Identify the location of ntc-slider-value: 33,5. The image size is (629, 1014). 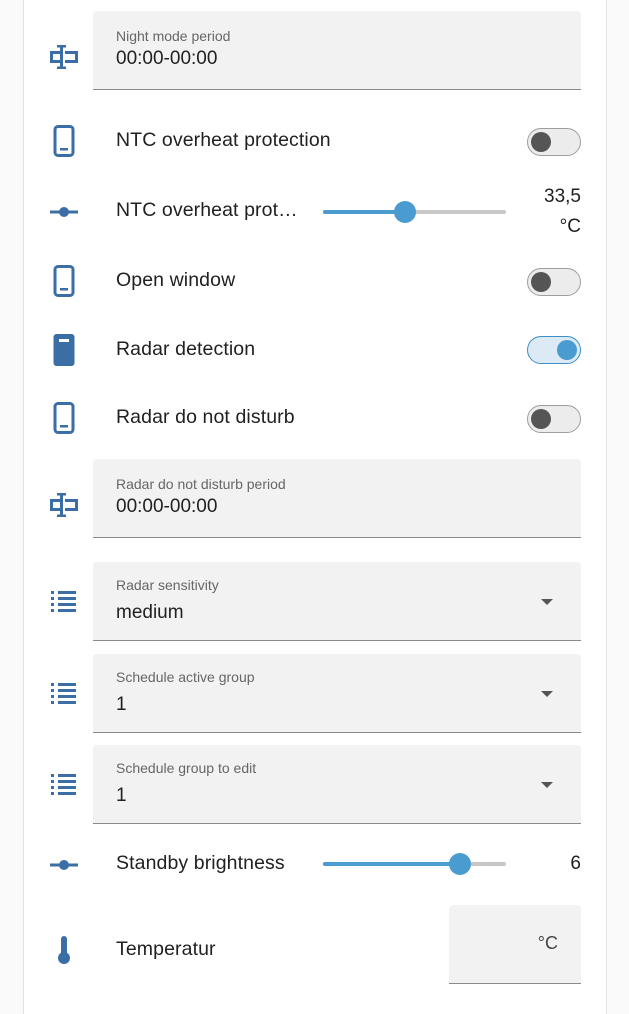
(562, 196).